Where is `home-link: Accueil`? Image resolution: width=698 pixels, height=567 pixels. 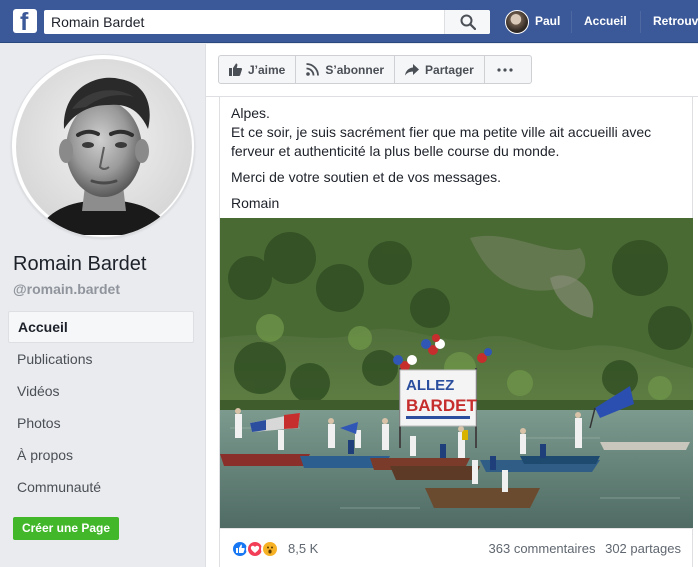 home-link: Accueil is located at coordinates (605, 21).